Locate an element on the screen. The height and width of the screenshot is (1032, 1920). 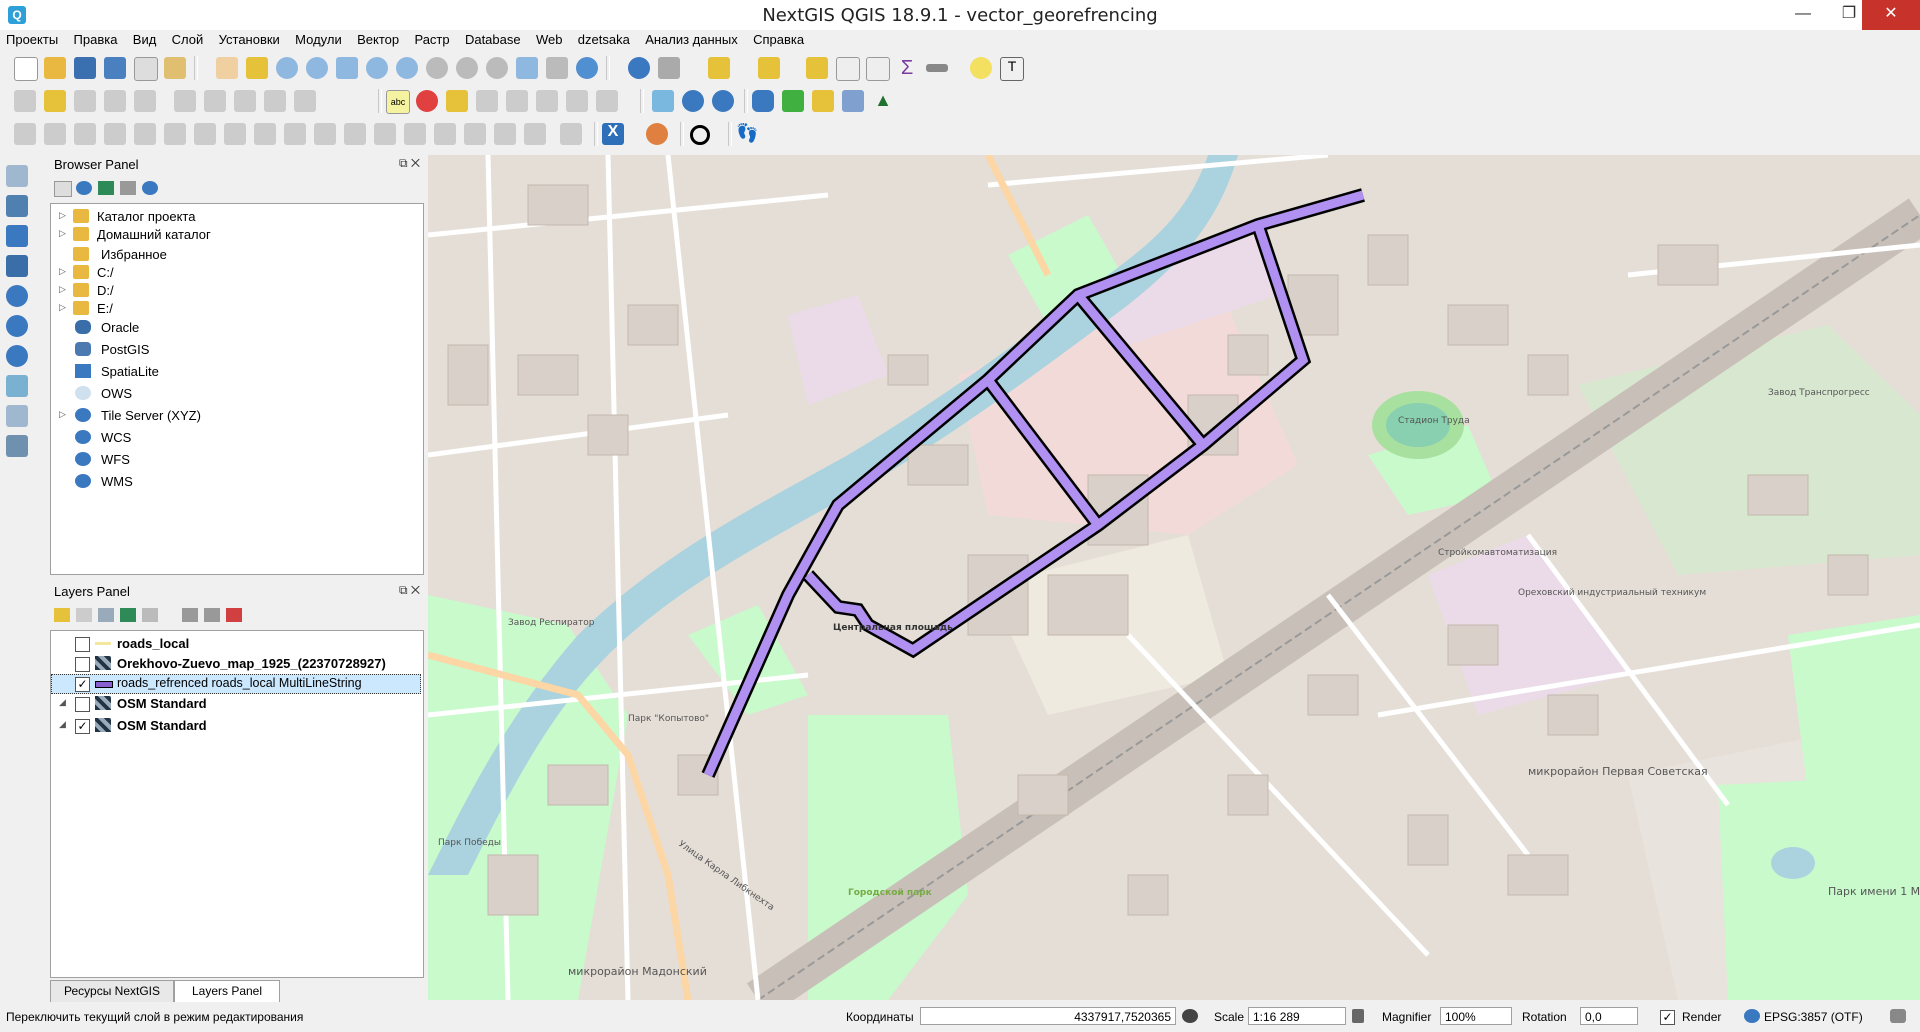
menu-layer: Слой is located at coordinates (188, 39).